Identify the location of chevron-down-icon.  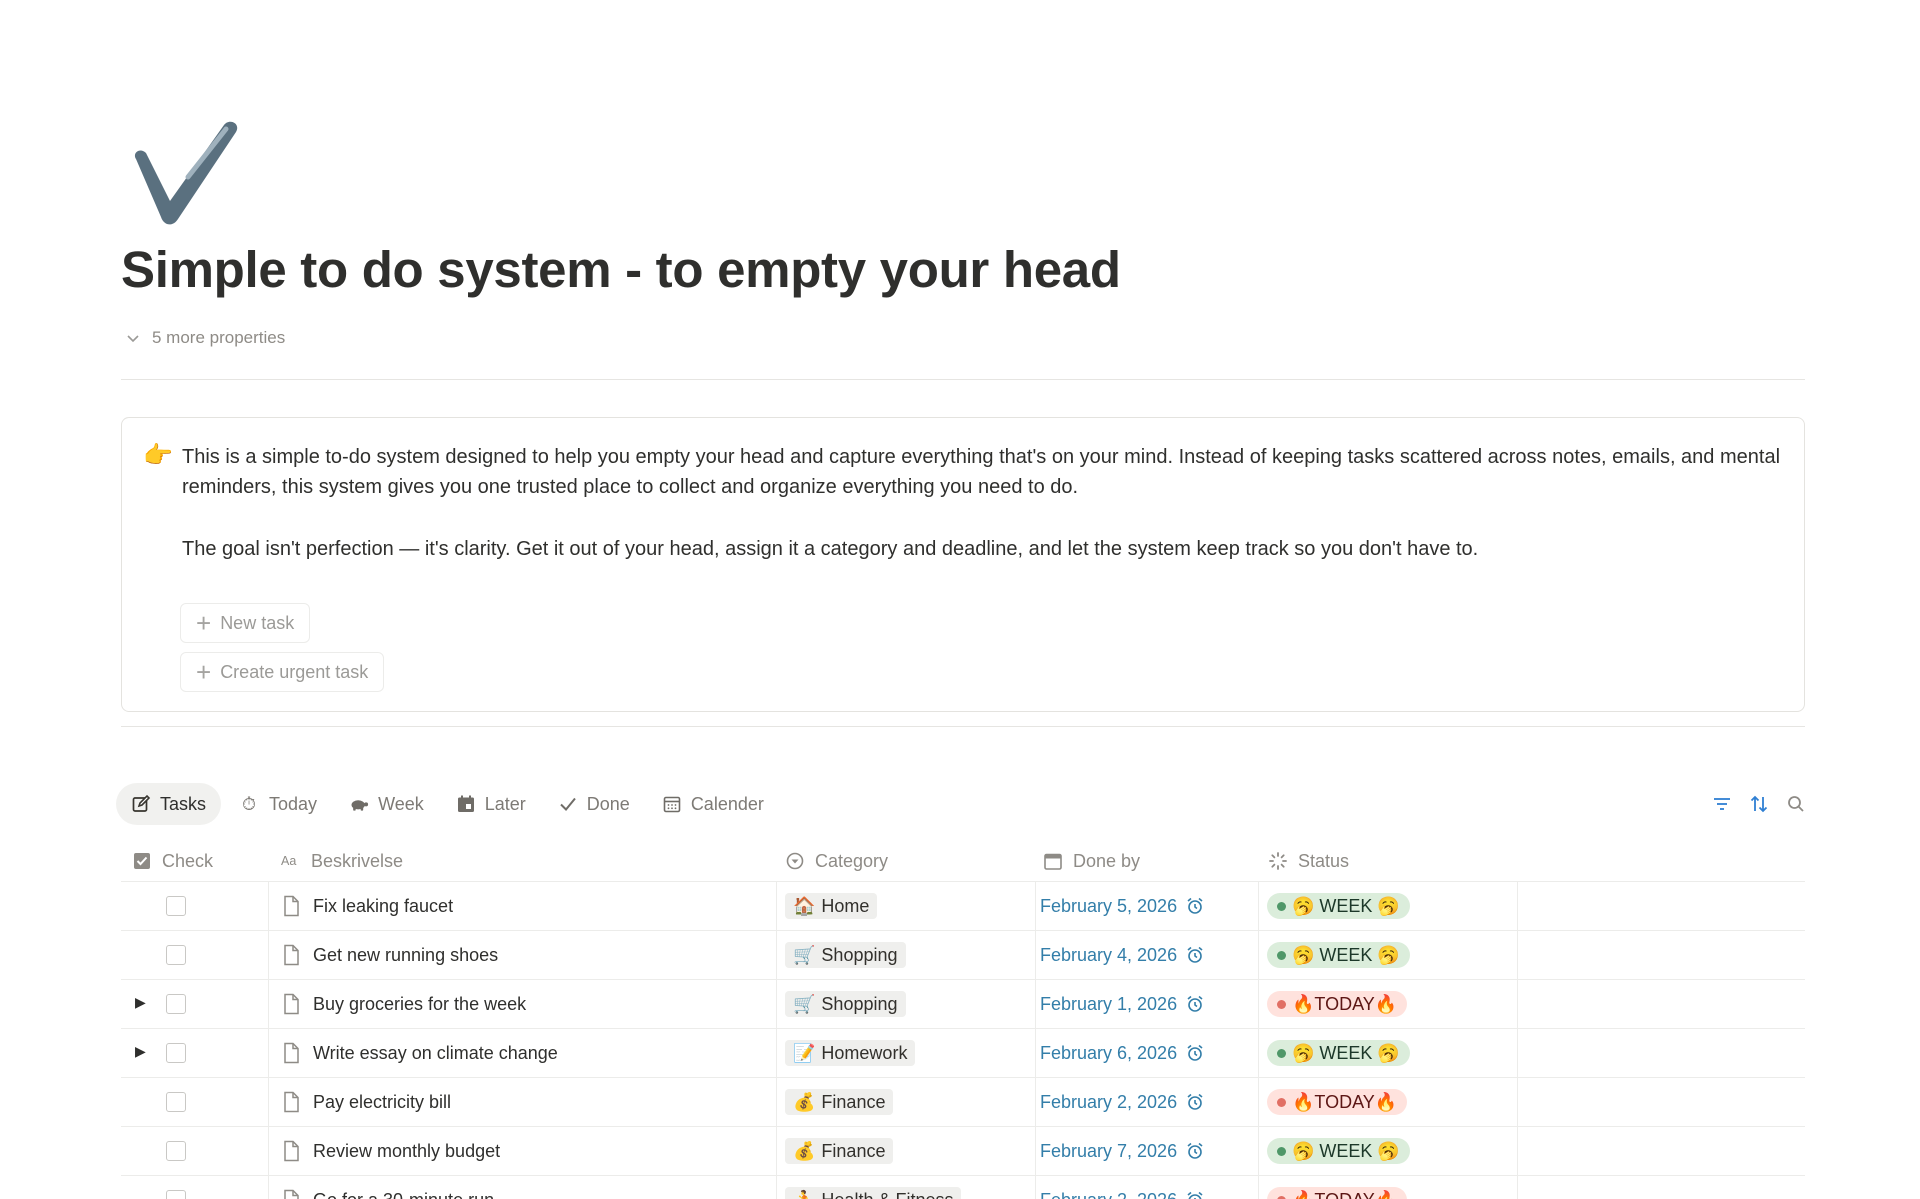
(133, 339).